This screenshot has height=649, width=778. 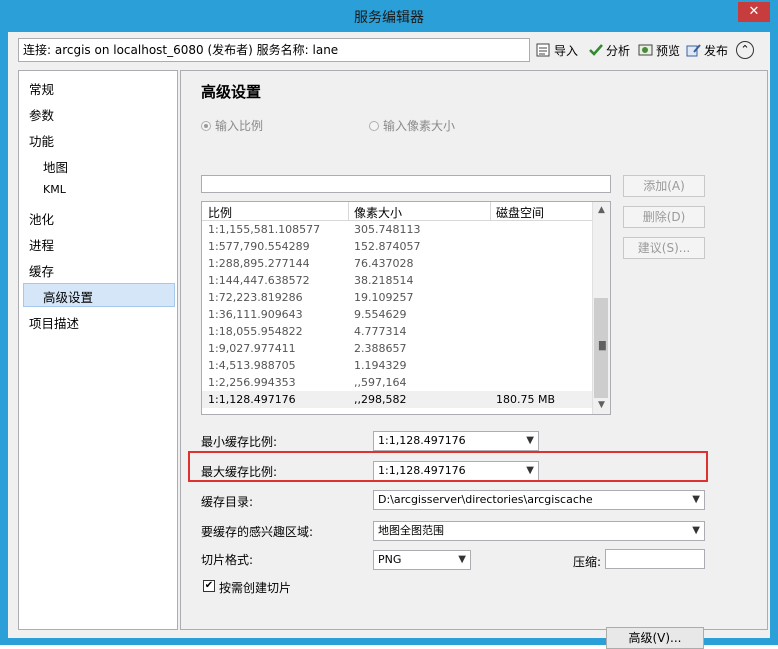 I want to click on scale-cell: 1:2,256.994353, so click(x=252, y=382).